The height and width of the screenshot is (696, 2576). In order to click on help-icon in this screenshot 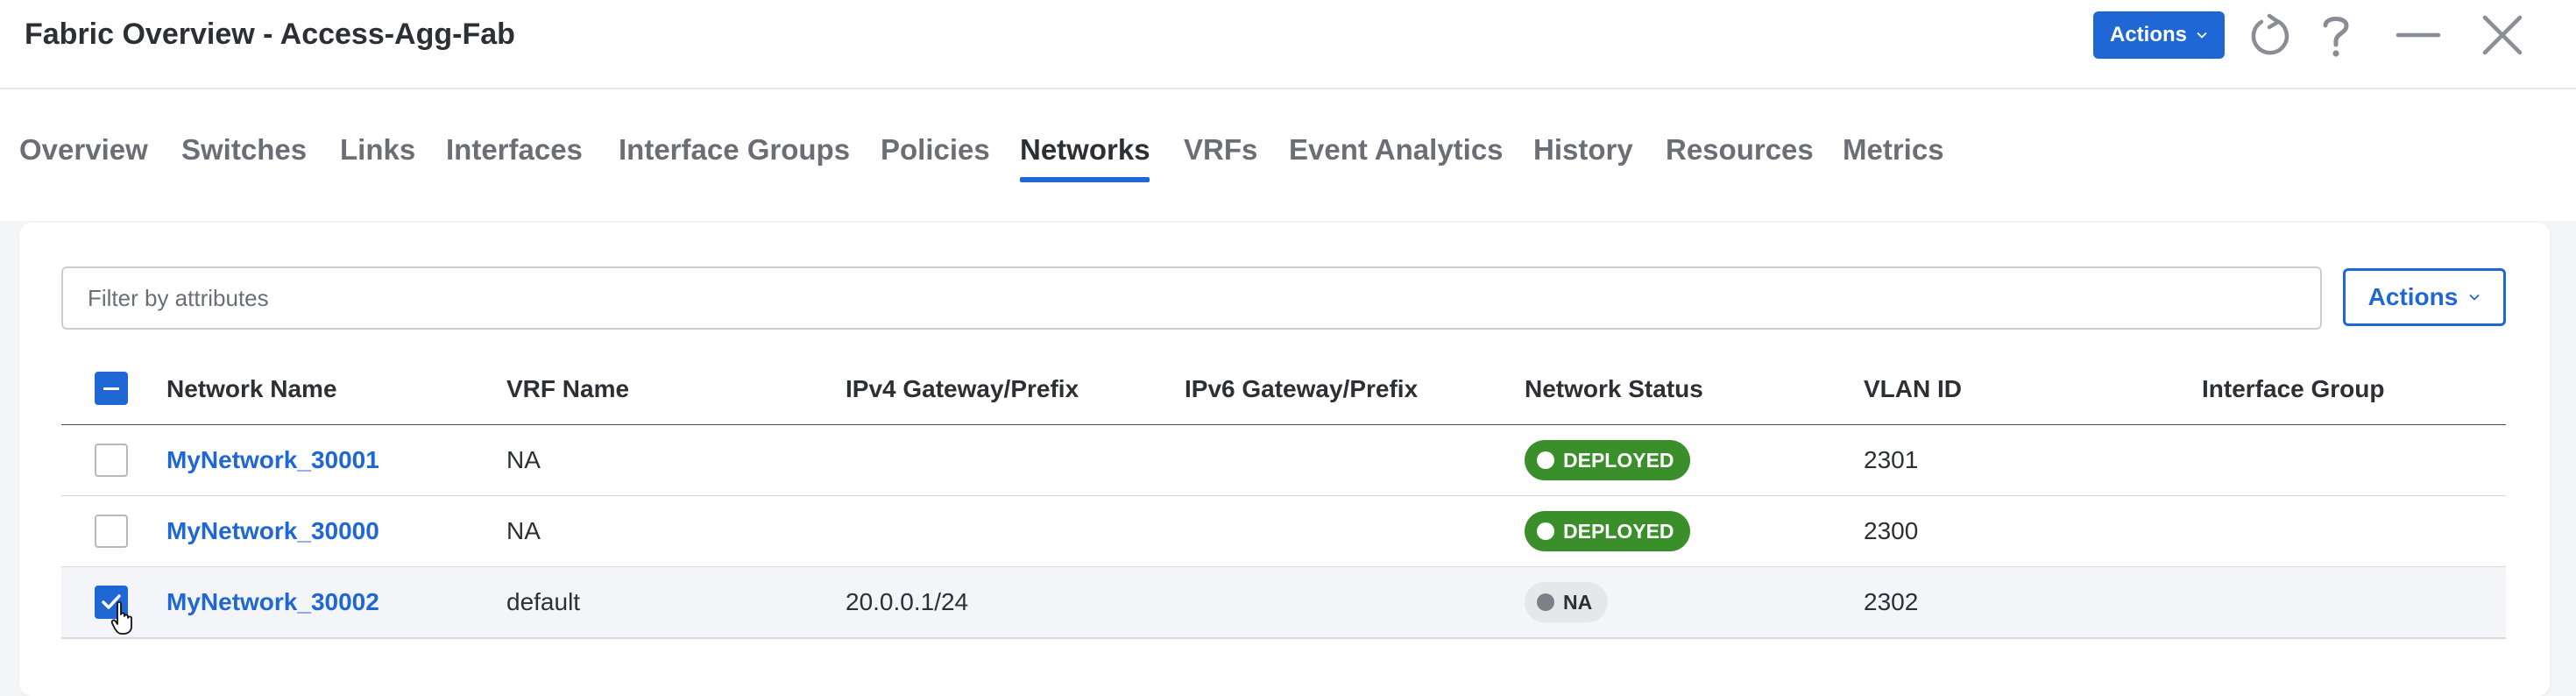, I will do `click(2336, 37)`.